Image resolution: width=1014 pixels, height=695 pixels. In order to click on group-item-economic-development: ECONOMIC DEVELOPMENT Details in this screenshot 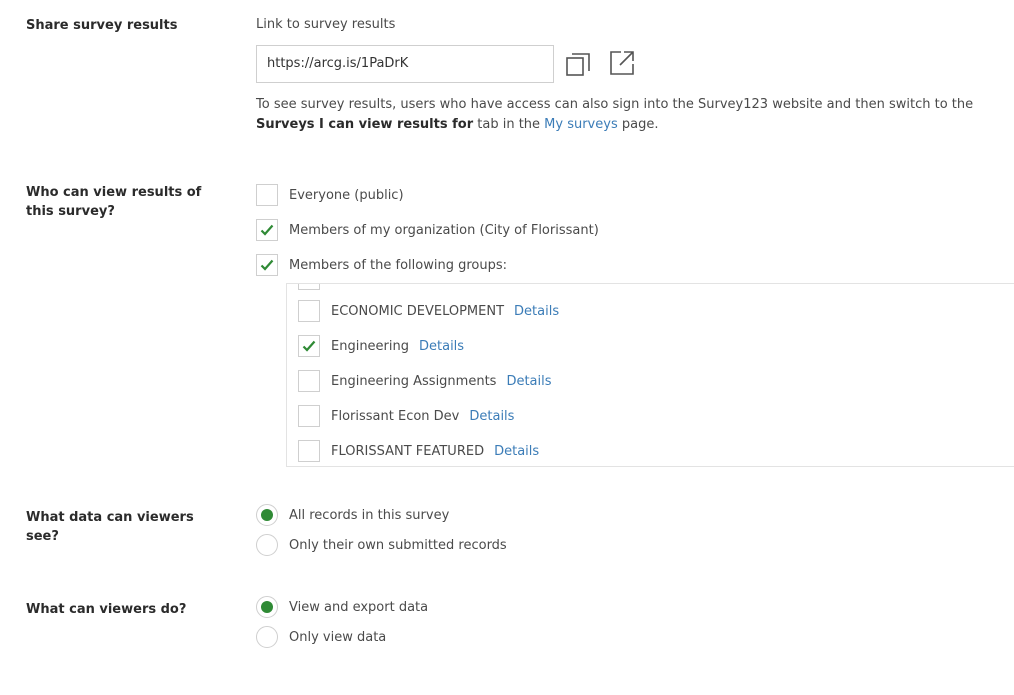, I will do `click(428, 311)`.